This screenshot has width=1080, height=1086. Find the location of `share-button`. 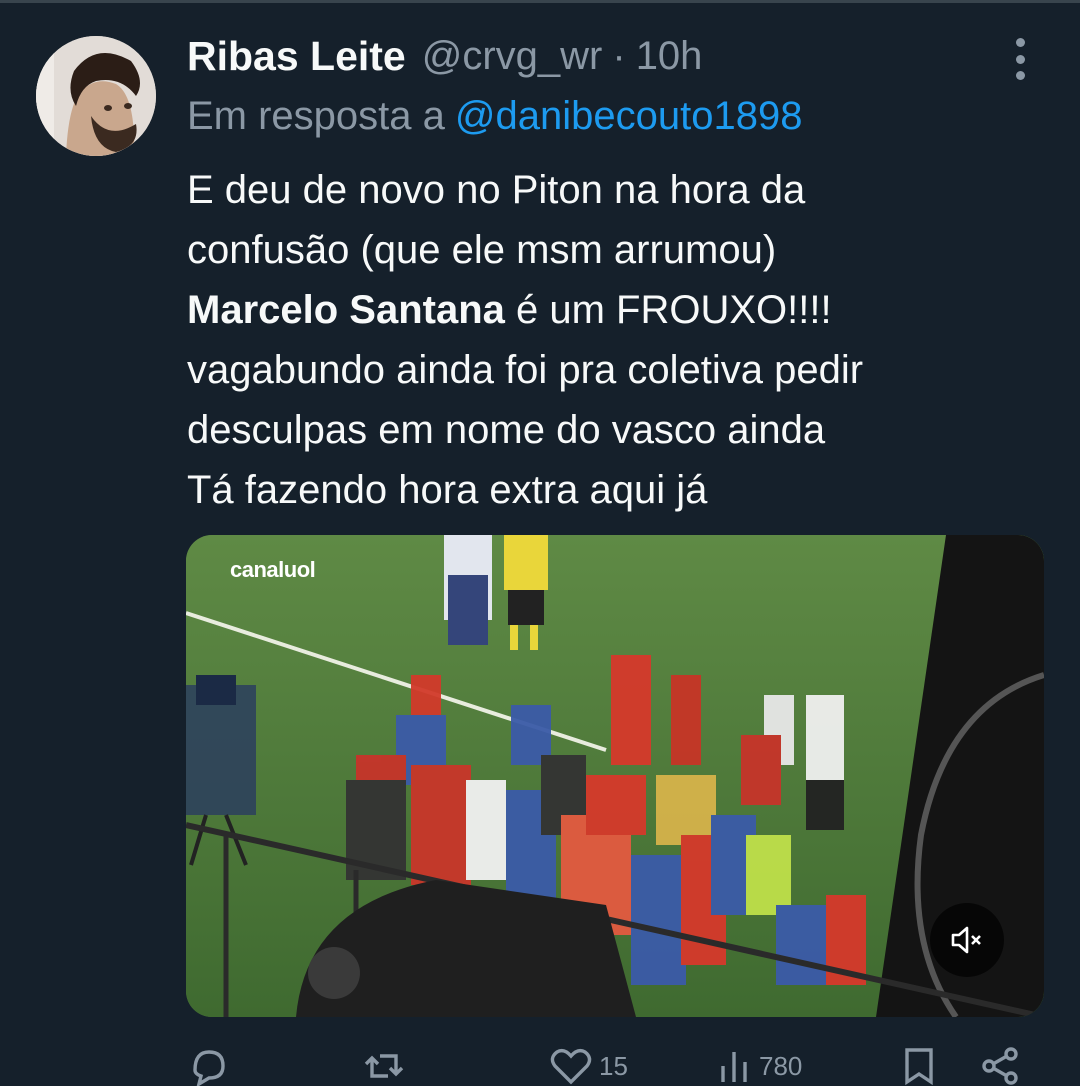

share-button is located at coordinates (1001, 1066).